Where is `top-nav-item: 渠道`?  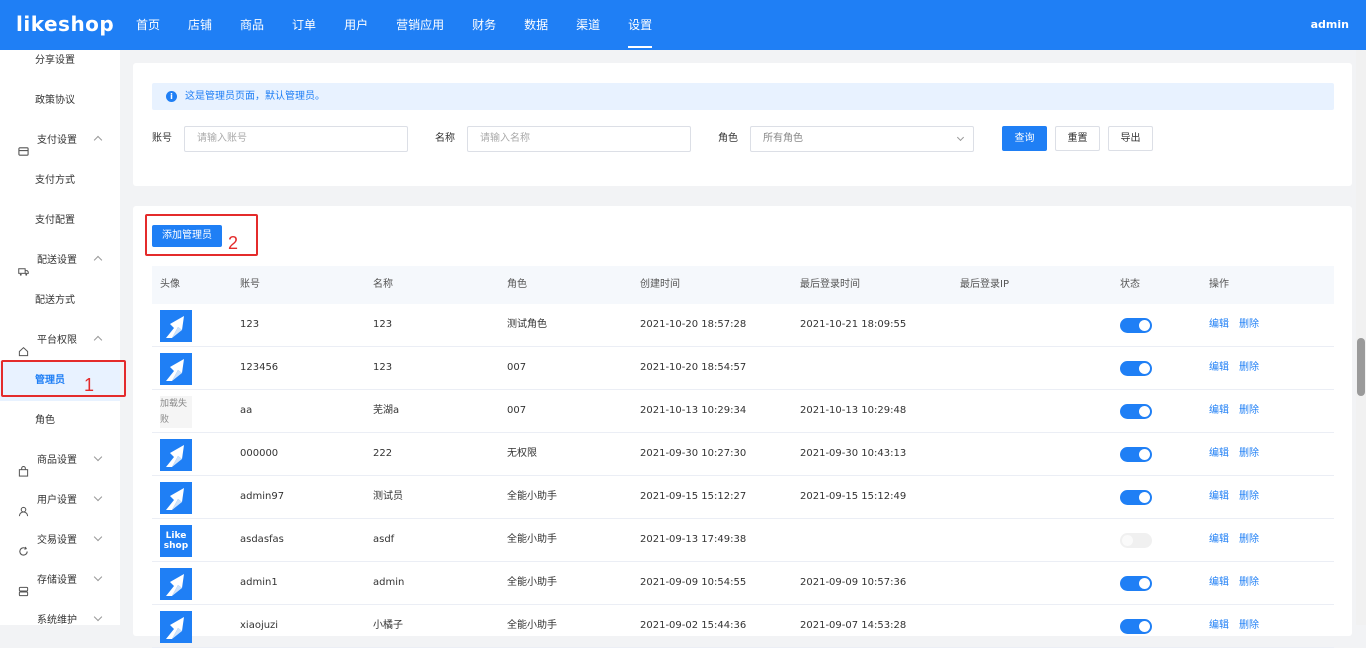
top-nav-item: 渠道 is located at coordinates (588, 25).